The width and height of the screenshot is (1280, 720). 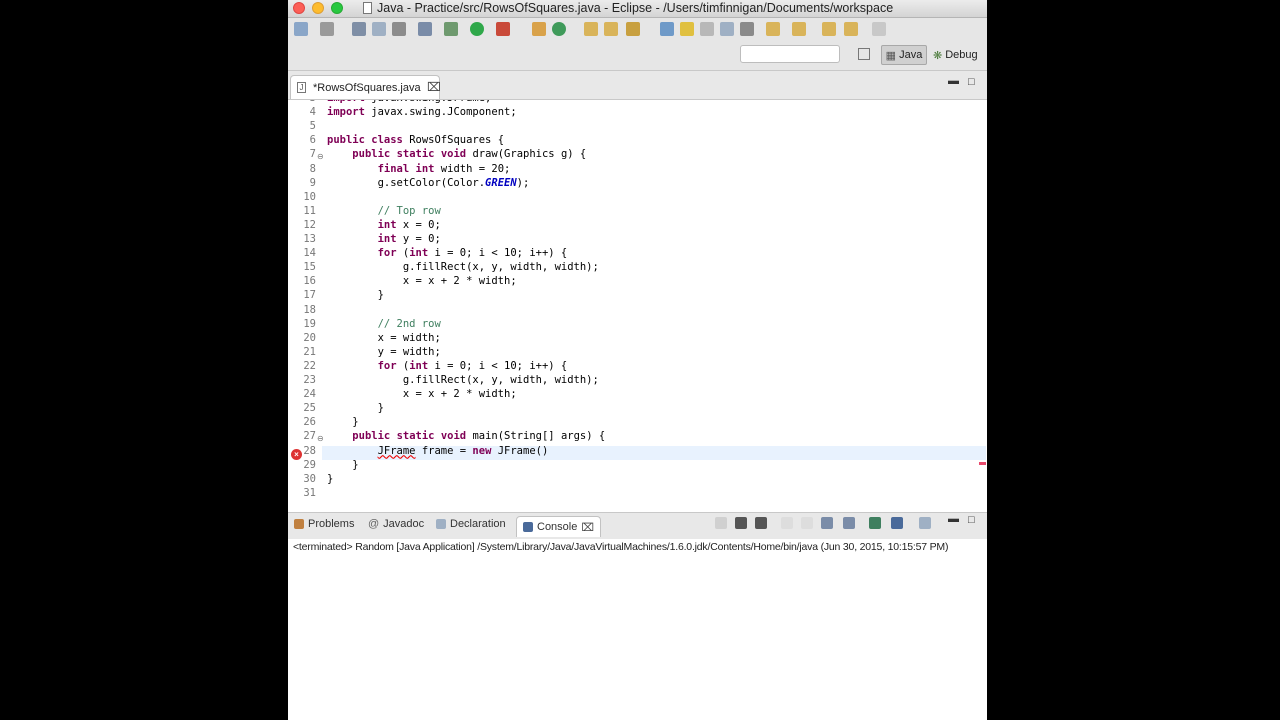 What do you see at coordinates (409, 224) in the screenshot?
I see `code-line: int x = 0;` at bounding box center [409, 224].